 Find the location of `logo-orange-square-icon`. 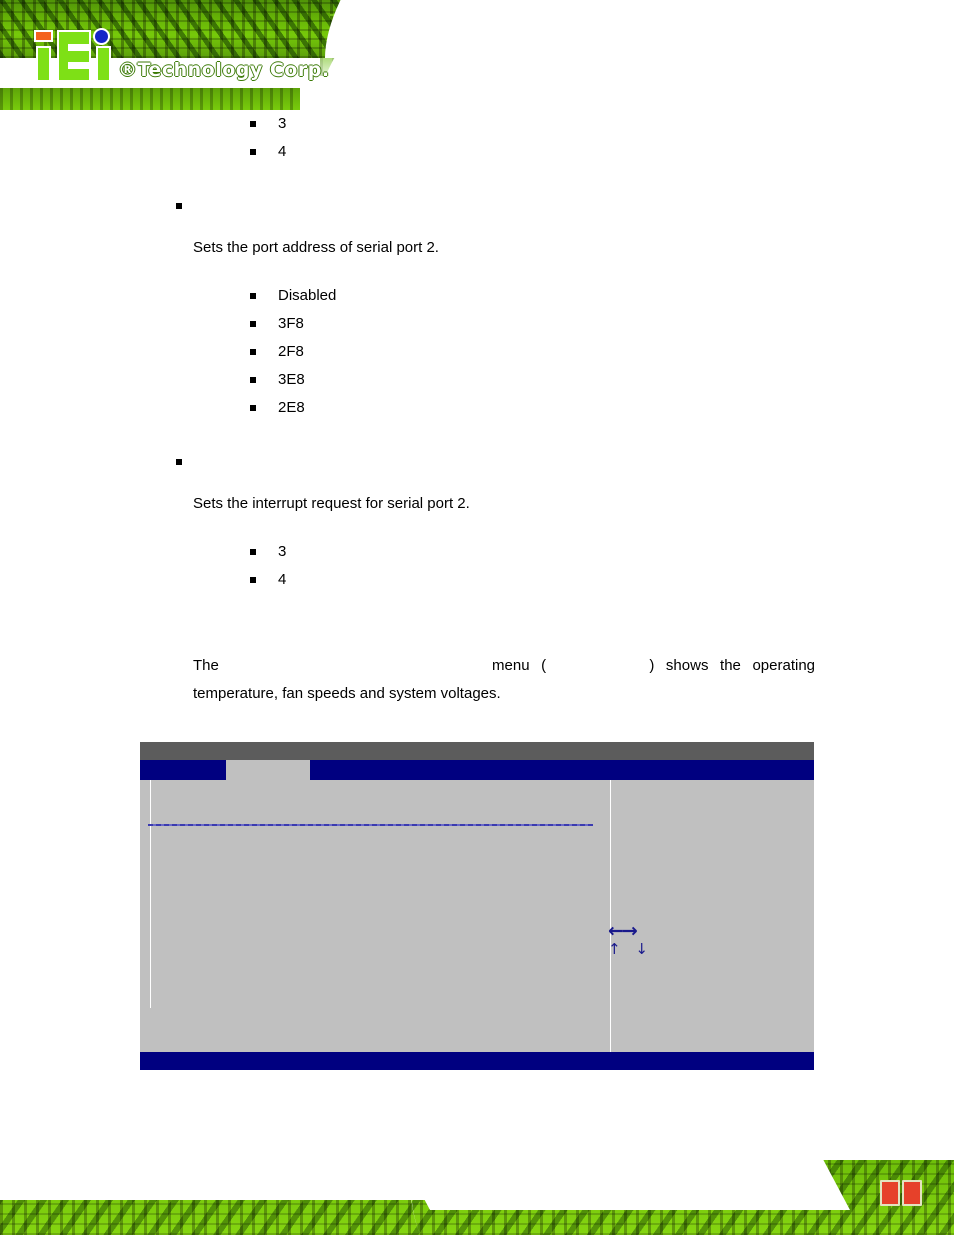

logo-orange-square-icon is located at coordinates (43, 36).